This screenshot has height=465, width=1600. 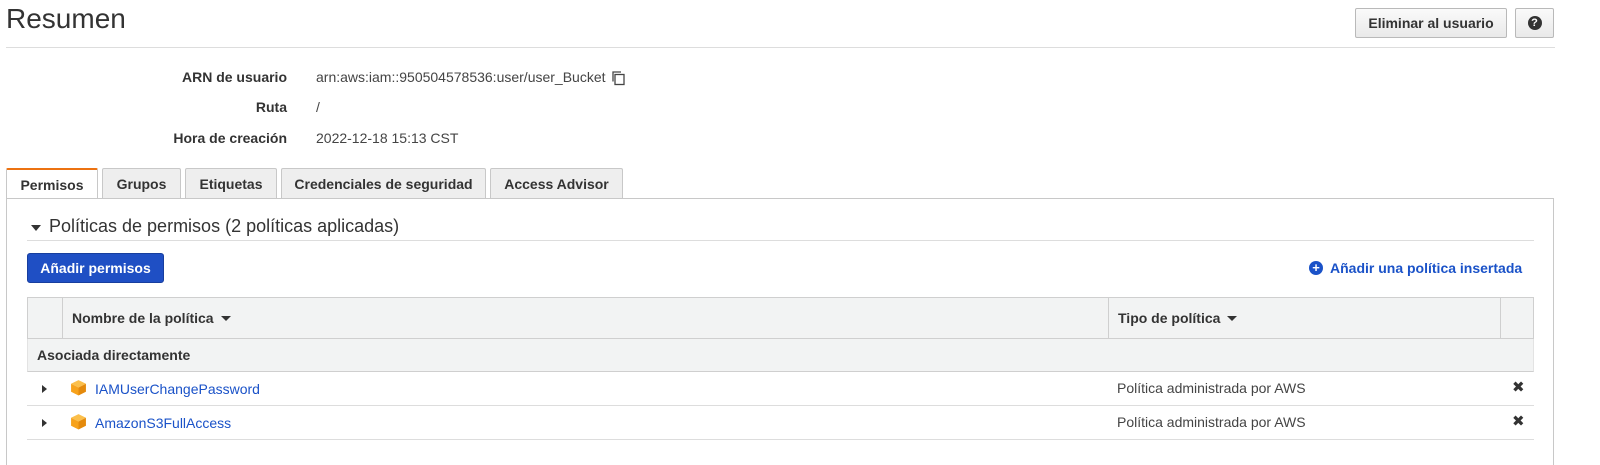 I want to click on path-label: Ruta, so click(x=271, y=107).